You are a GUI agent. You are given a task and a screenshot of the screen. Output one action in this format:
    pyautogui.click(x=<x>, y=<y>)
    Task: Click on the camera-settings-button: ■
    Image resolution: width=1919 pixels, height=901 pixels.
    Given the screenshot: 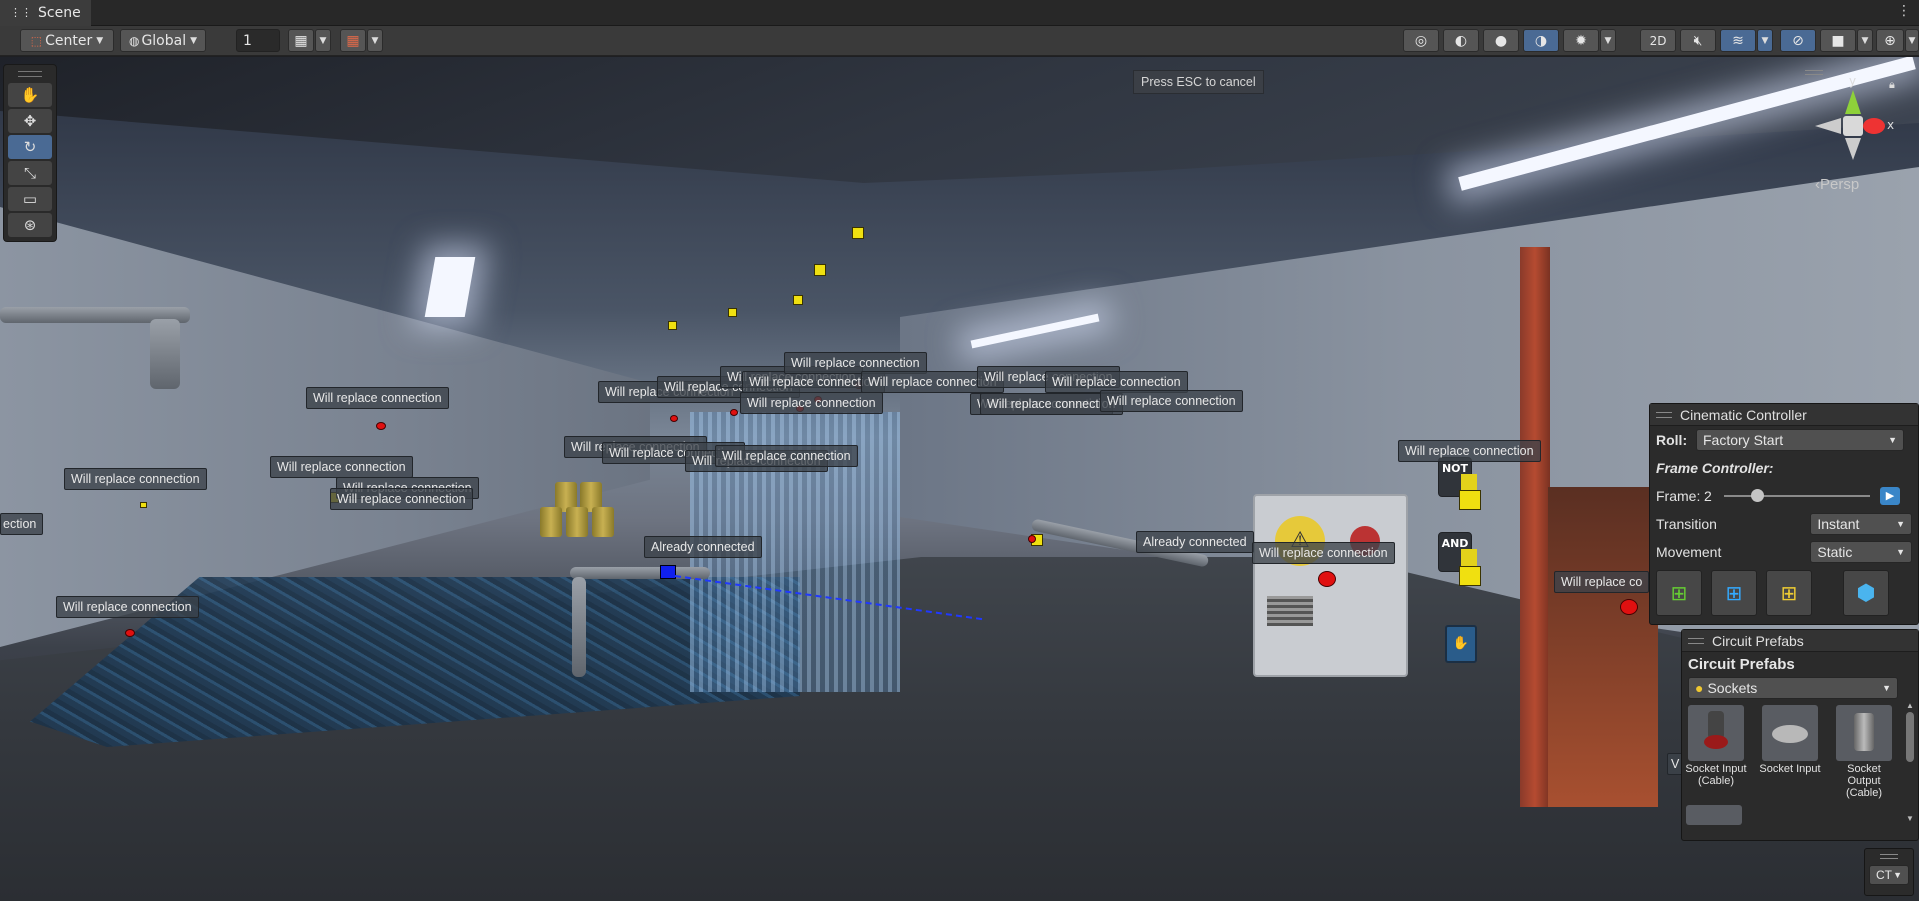 What is the action you would take?
    pyautogui.click(x=1838, y=40)
    